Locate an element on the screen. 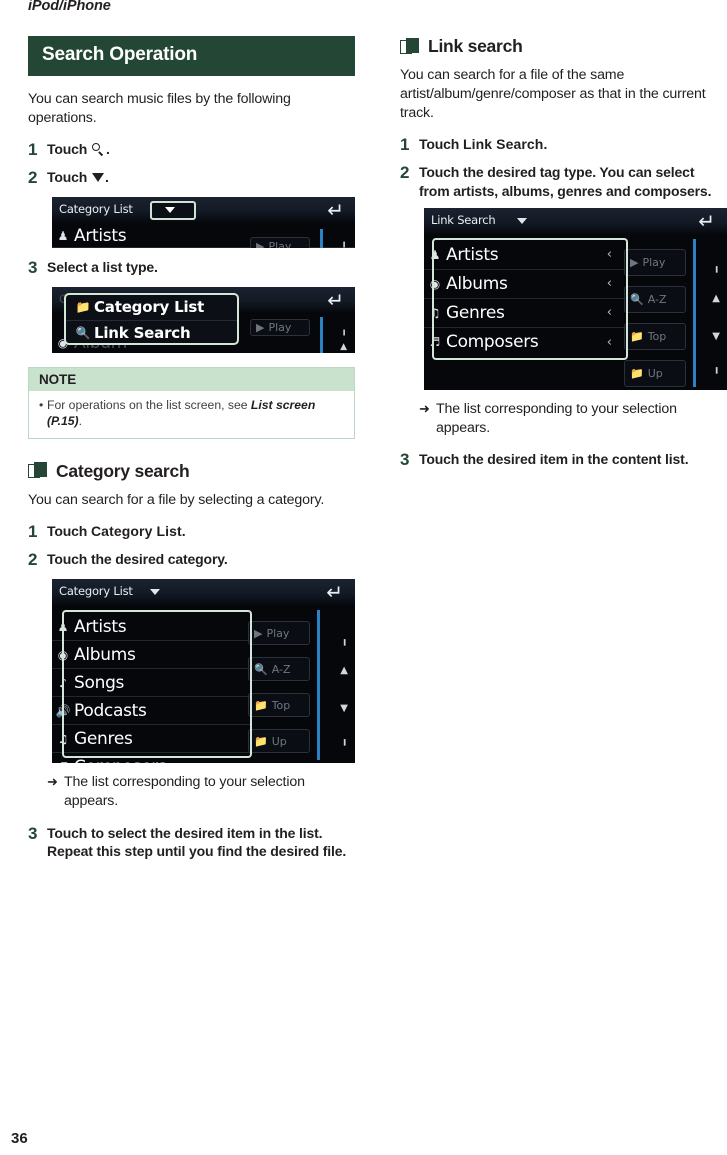 The width and height of the screenshot is (727, 1155). dropdown-button-highlighted is located at coordinates (173, 211).